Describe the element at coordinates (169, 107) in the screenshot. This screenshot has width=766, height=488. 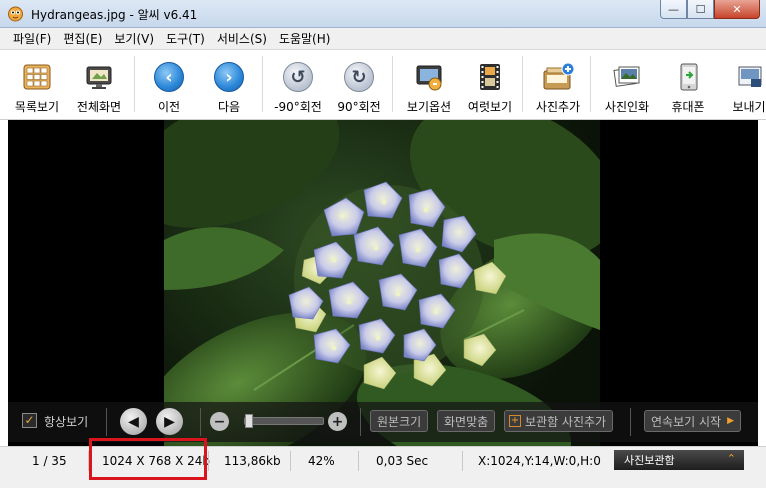
I see `previous-label: 이전` at that location.